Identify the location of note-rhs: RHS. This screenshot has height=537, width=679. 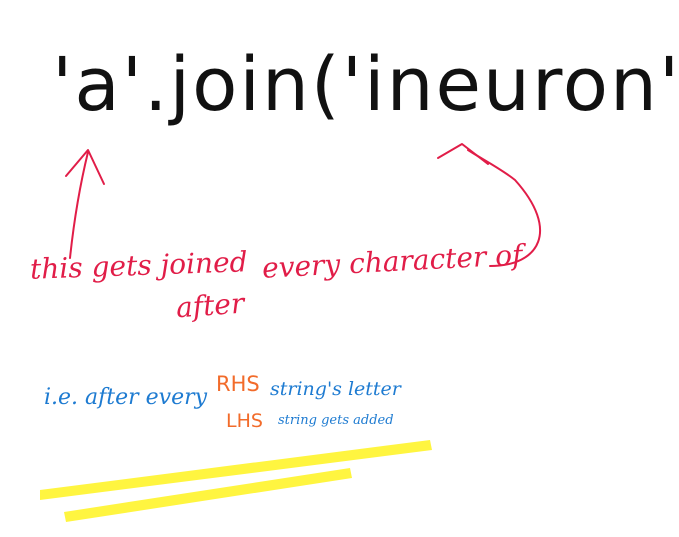
(238, 384).